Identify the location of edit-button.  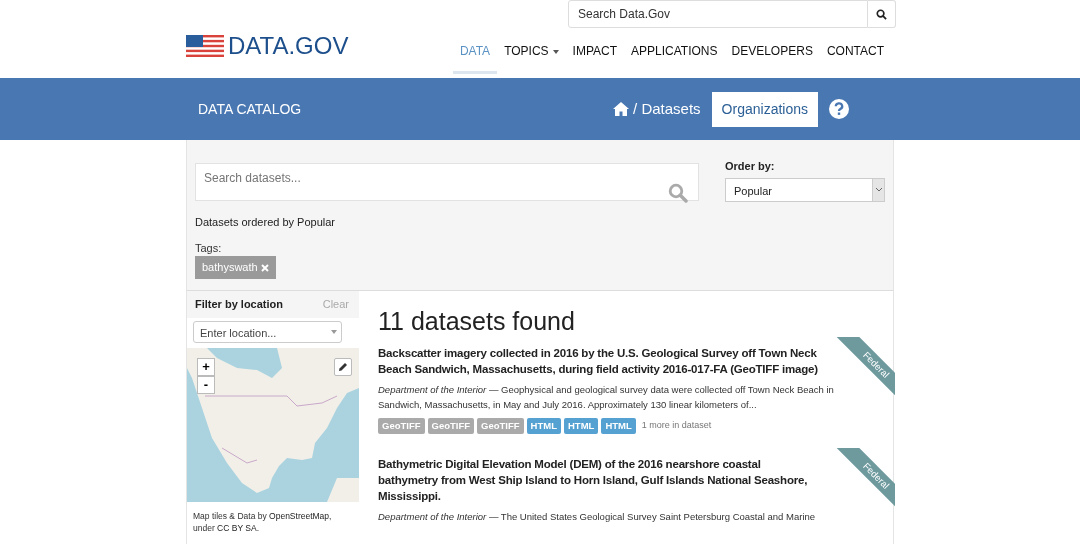
(343, 367).